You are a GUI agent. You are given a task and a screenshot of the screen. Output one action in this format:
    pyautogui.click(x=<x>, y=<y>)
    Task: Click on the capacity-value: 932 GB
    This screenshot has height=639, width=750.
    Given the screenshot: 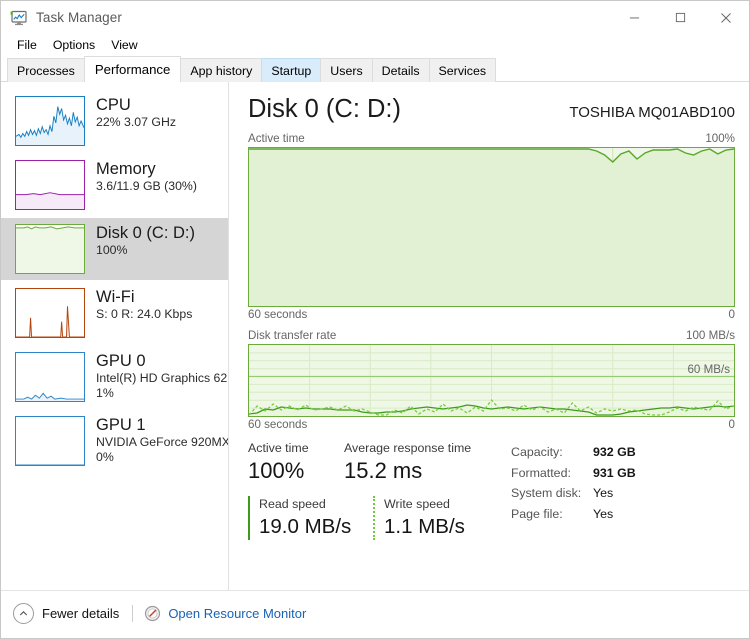 What is the action you would take?
    pyautogui.click(x=614, y=452)
    